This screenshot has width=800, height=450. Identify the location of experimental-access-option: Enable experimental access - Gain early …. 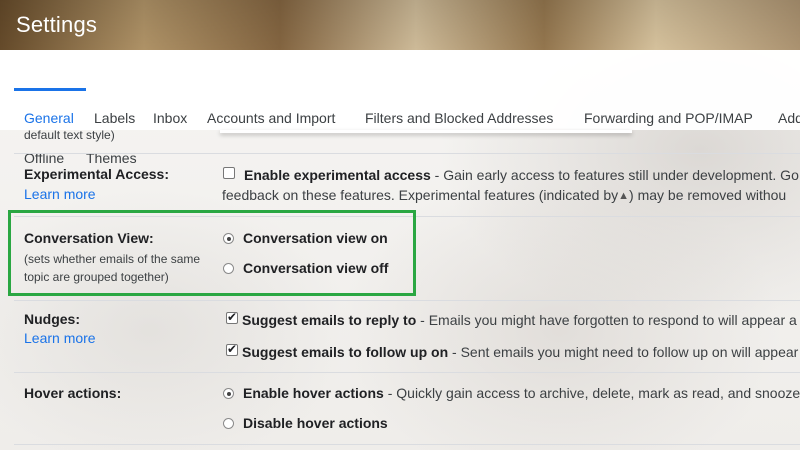
(521, 175).